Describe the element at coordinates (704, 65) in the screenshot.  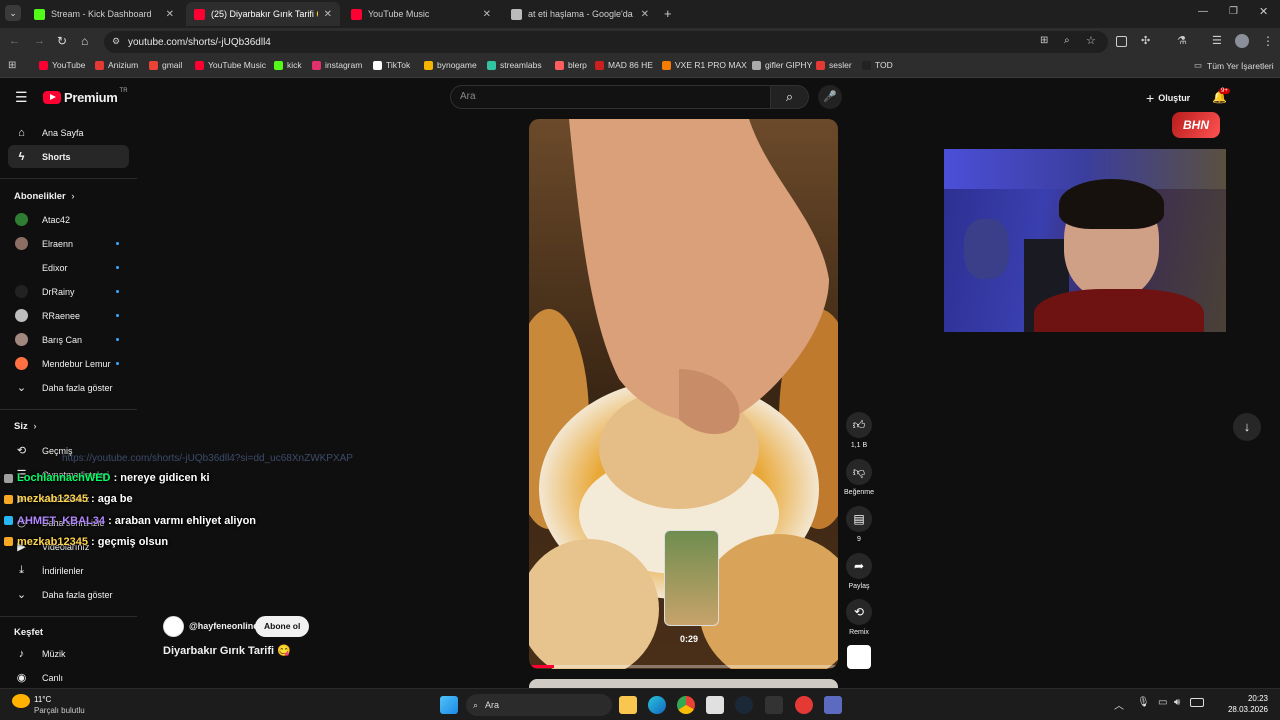
I see `bookmark-11: VXE R1 PRO MAX` at that location.